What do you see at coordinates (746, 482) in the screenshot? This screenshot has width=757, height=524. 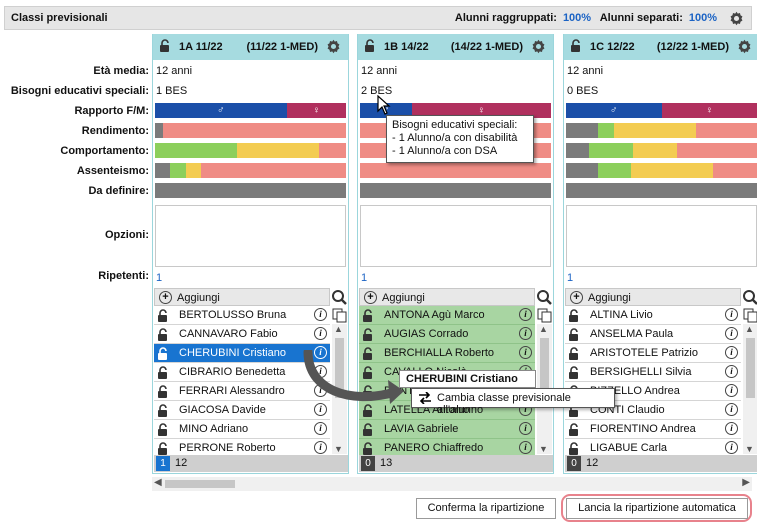 I see `scroll-right-icon: ▶` at bounding box center [746, 482].